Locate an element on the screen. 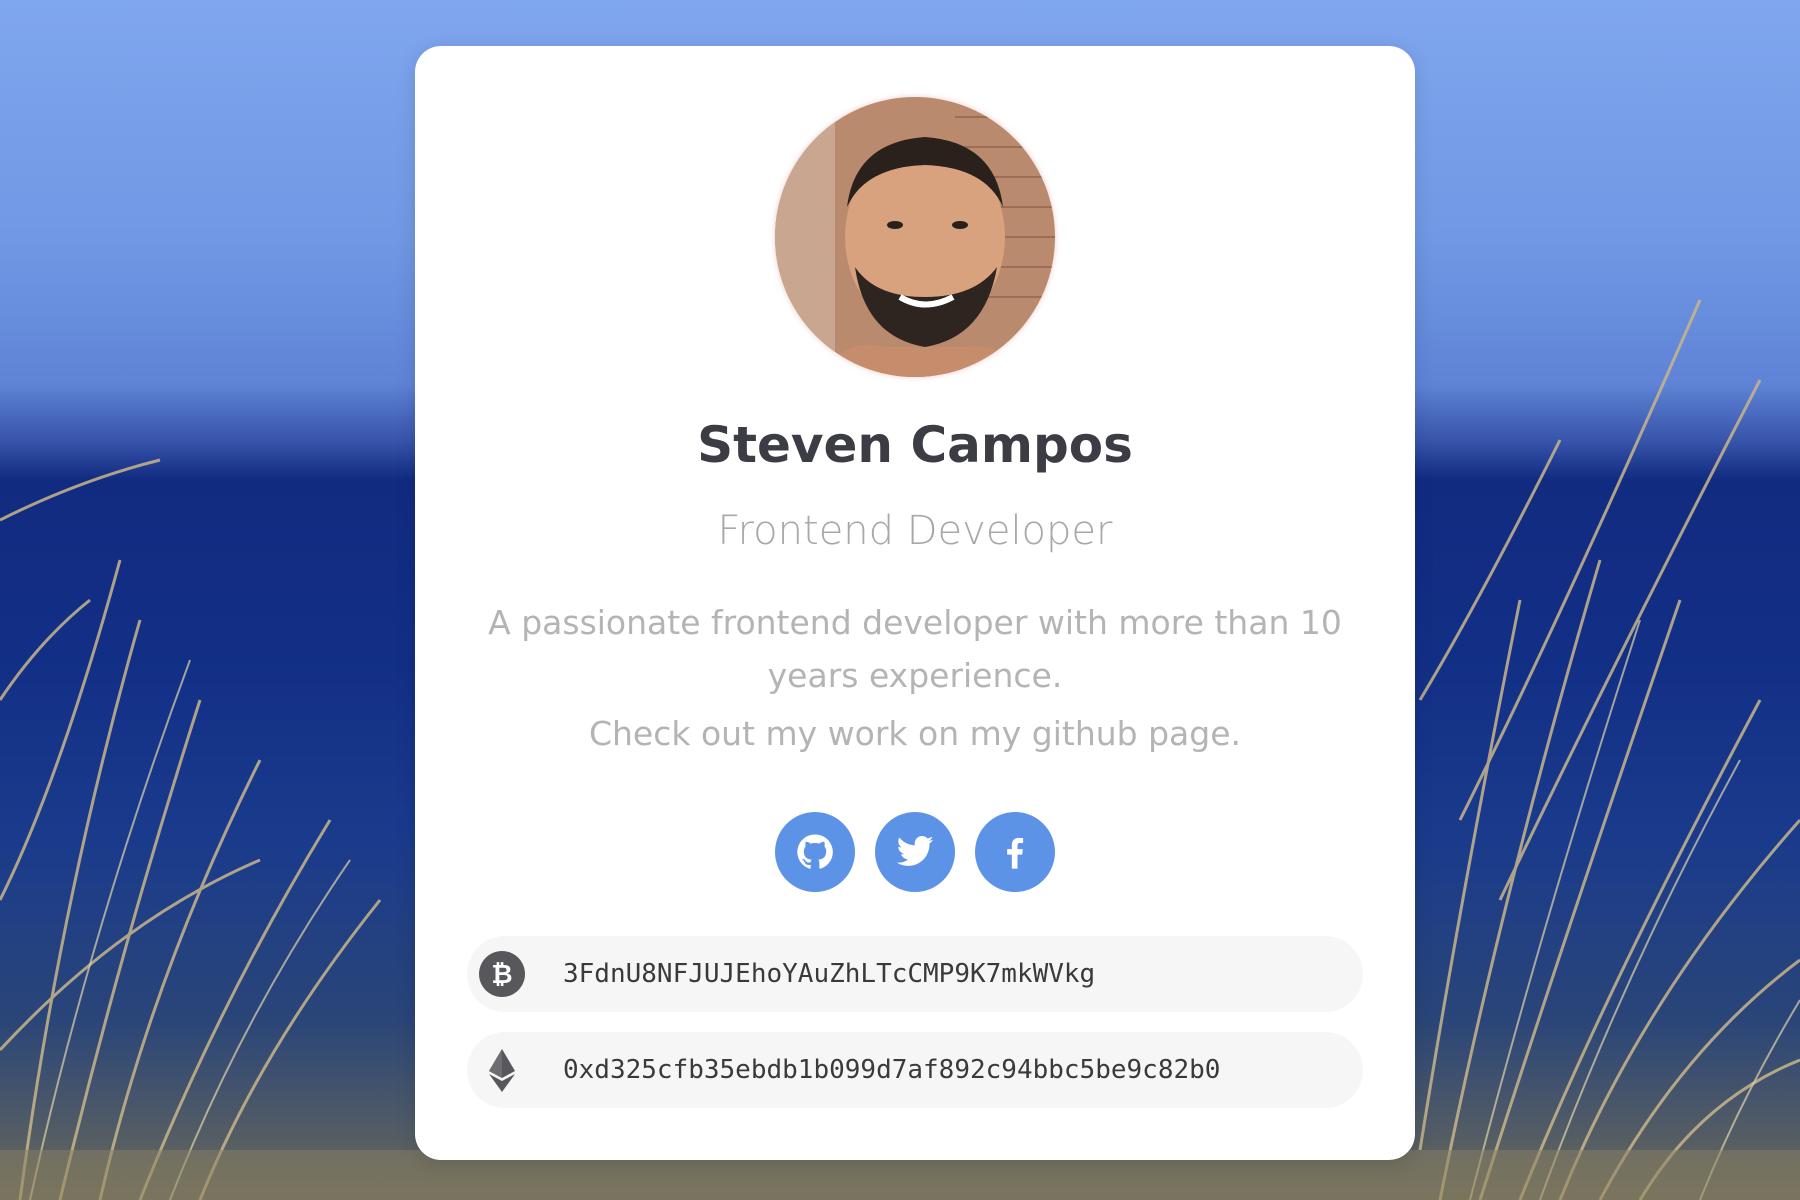 This screenshot has height=1200, width=1800. avatar is located at coordinates (915, 237).